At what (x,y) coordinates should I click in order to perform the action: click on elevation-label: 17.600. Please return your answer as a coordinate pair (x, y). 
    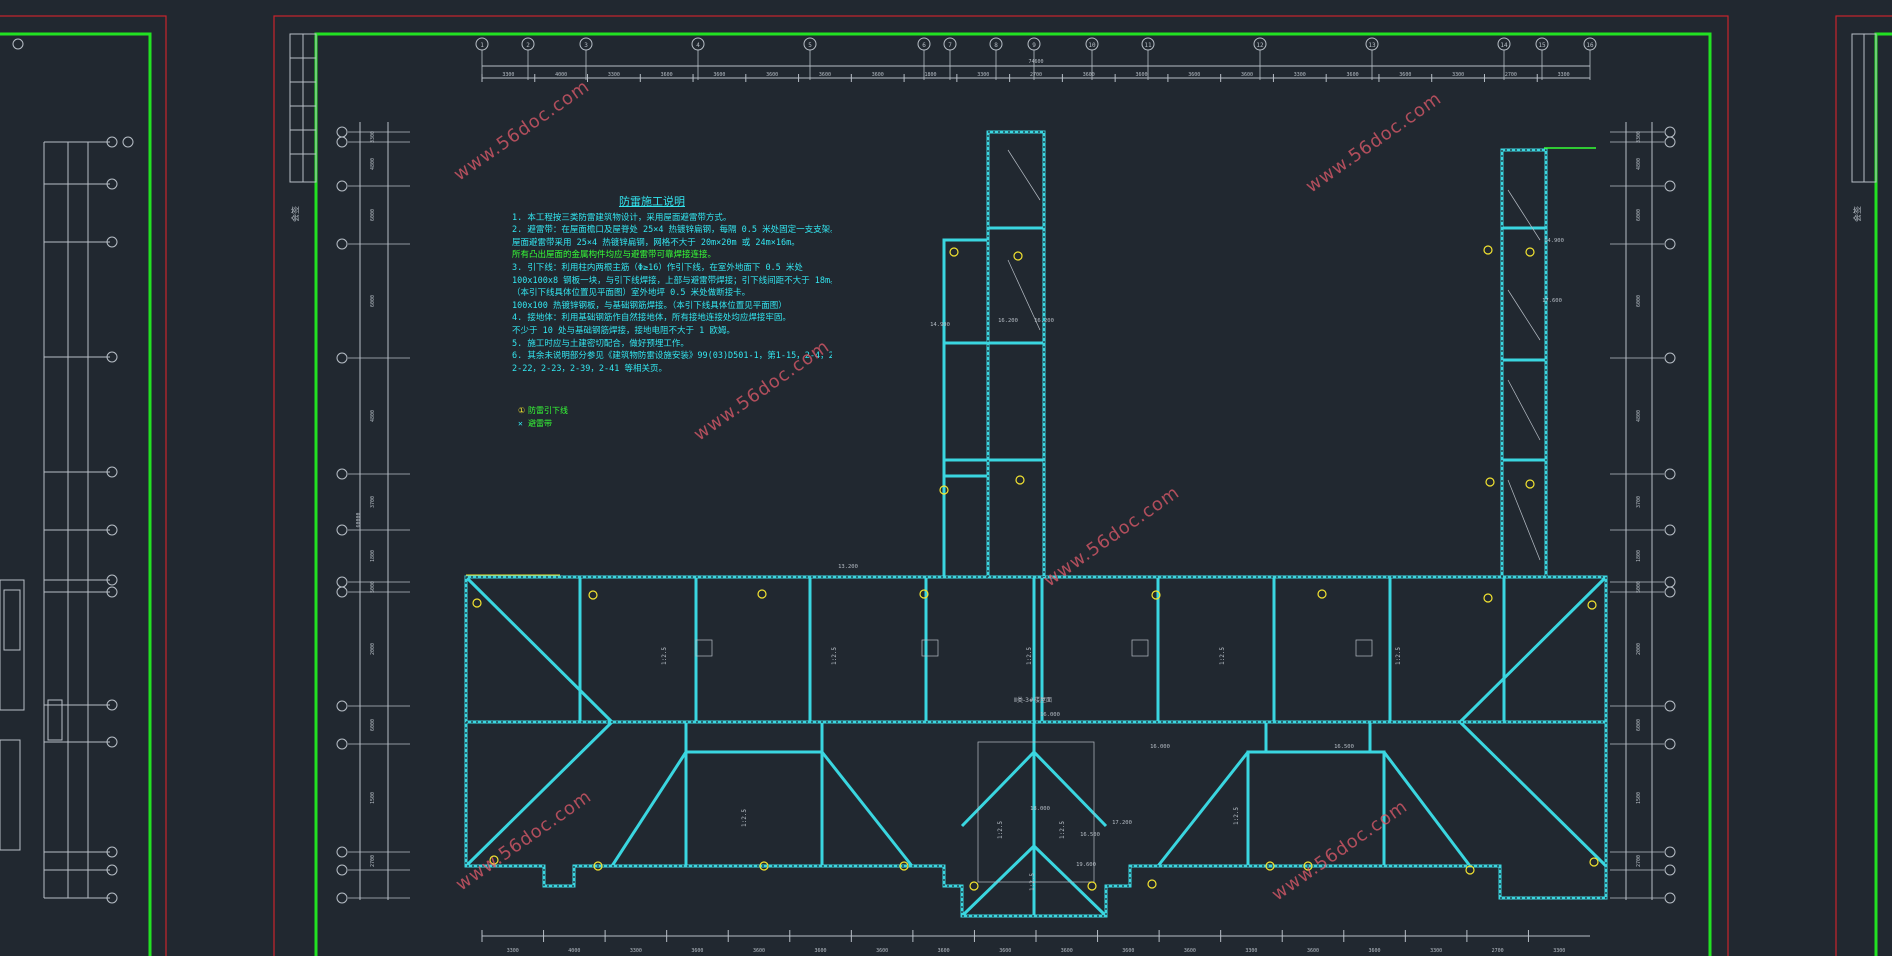
    Looking at the image, I should click on (1552, 301).